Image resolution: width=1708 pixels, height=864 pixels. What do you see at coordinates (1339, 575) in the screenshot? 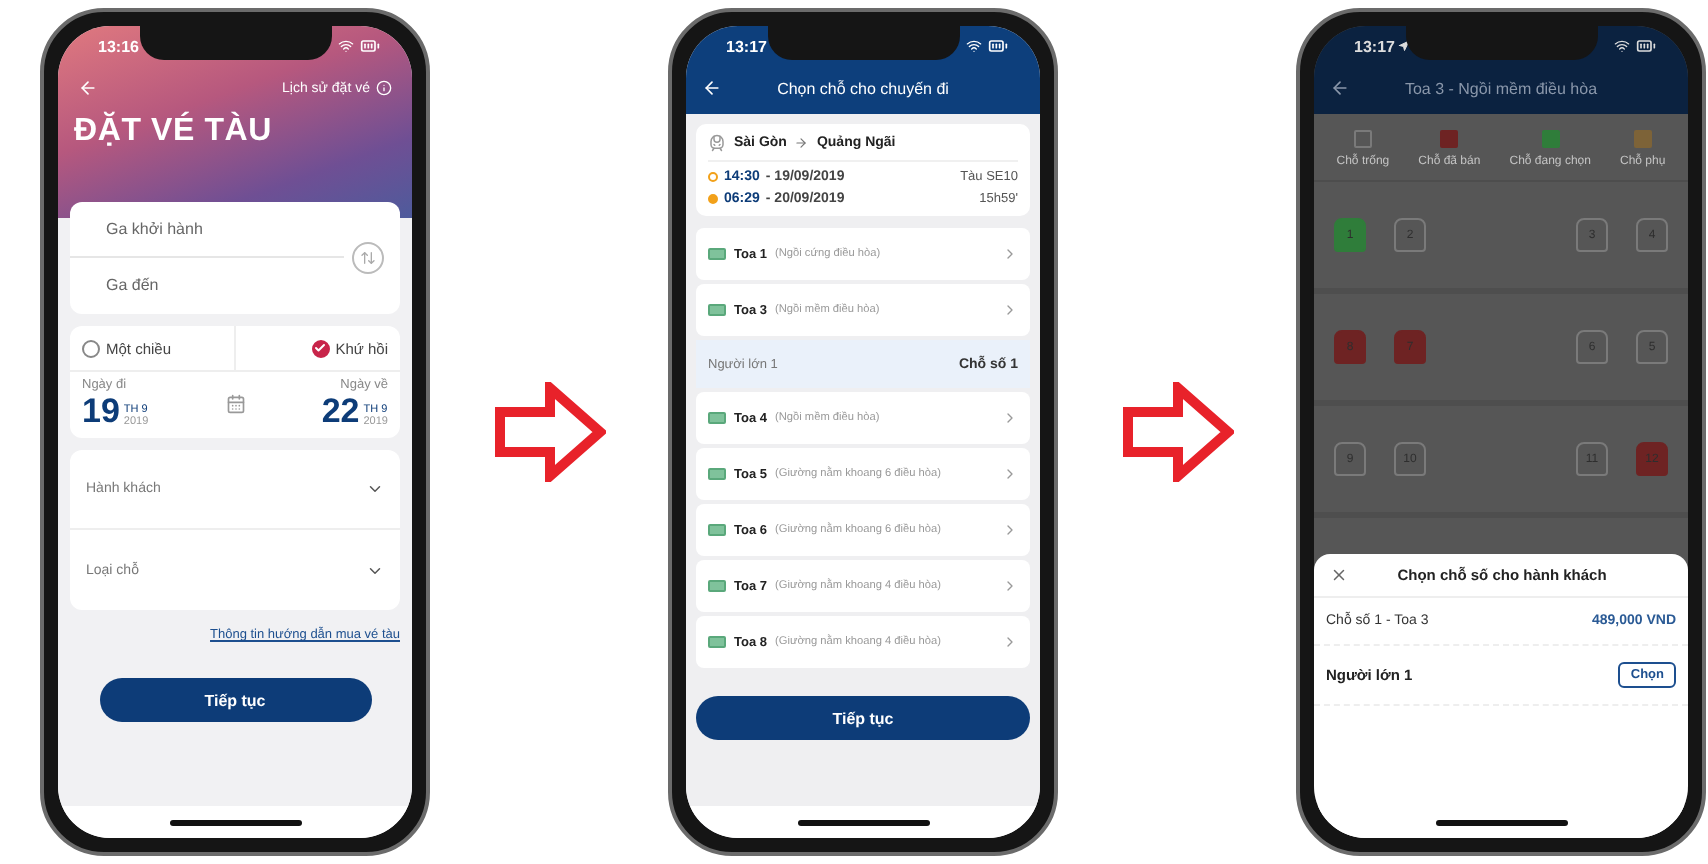
I see `close-icon` at bounding box center [1339, 575].